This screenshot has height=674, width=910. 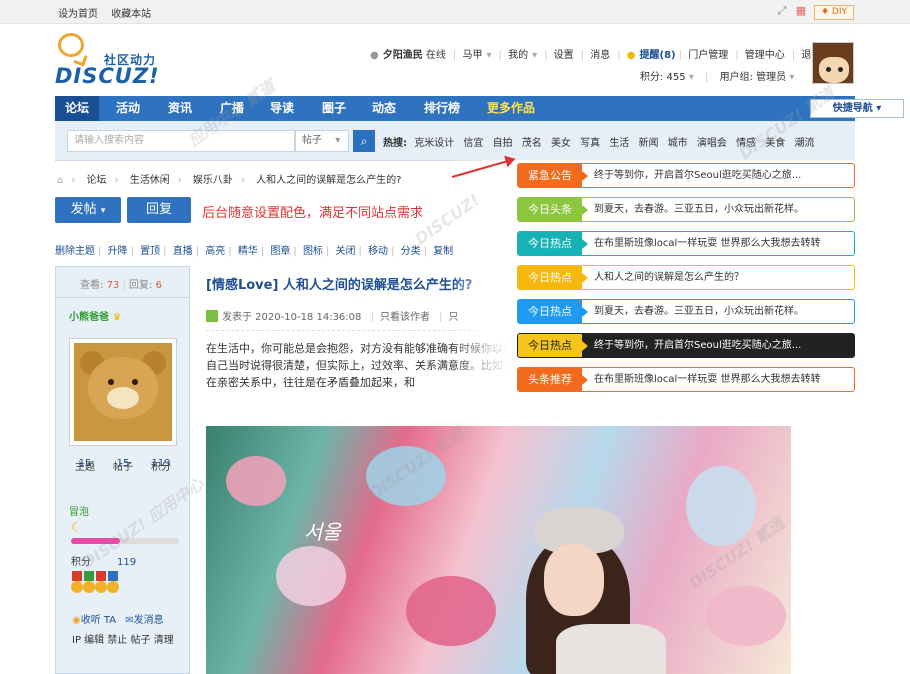 I want to click on author-name-text: 小熊爸爸, so click(x=89, y=317).